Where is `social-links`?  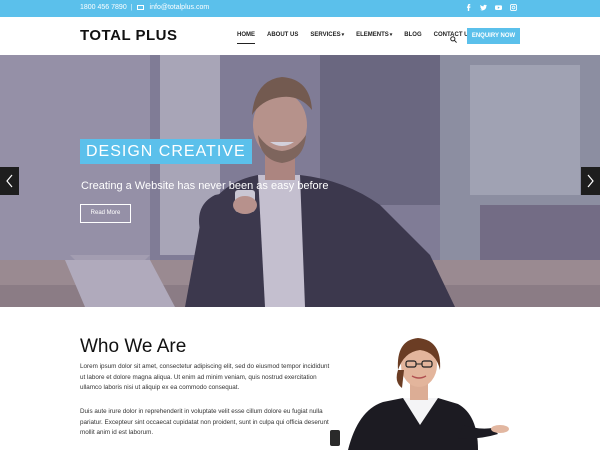
social-links is located at coordinates (491, 8).